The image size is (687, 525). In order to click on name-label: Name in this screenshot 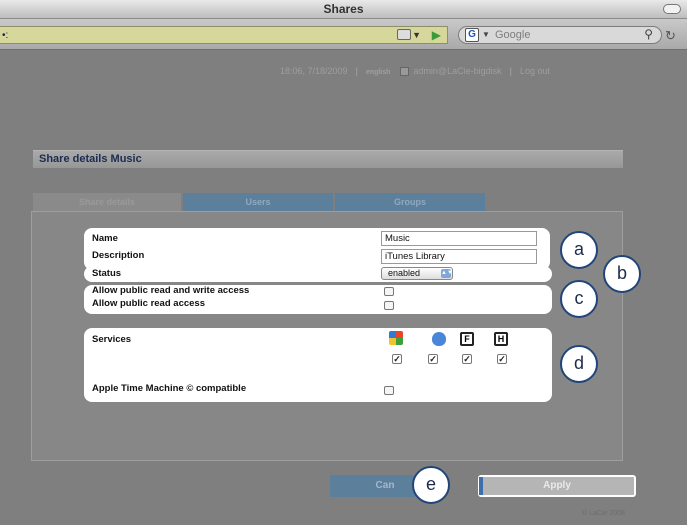, I will do `click(105, 238)`.